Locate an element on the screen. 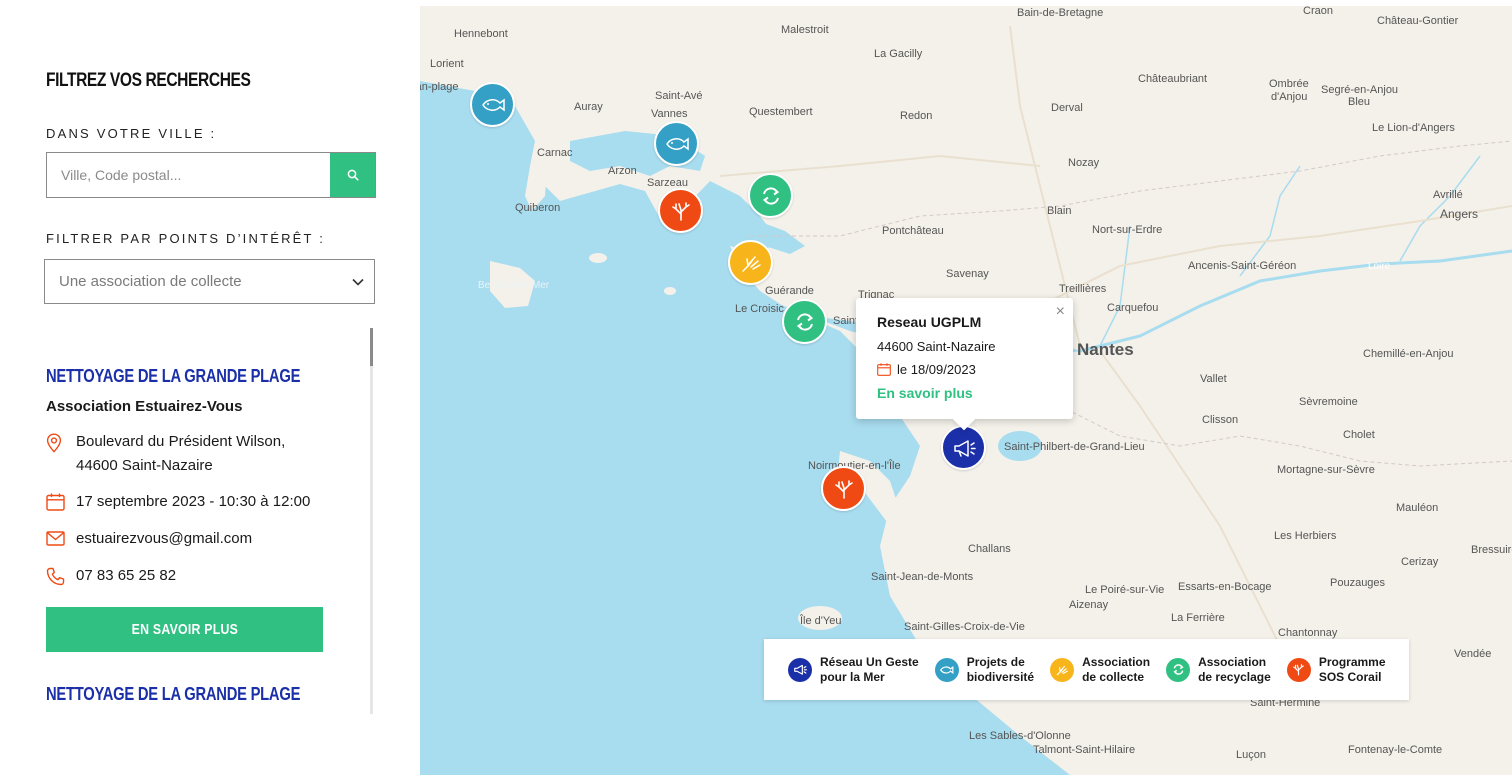 This screenshot has width=1512, height=775. place-label: Treillières is located at coordinates (1083, 289).